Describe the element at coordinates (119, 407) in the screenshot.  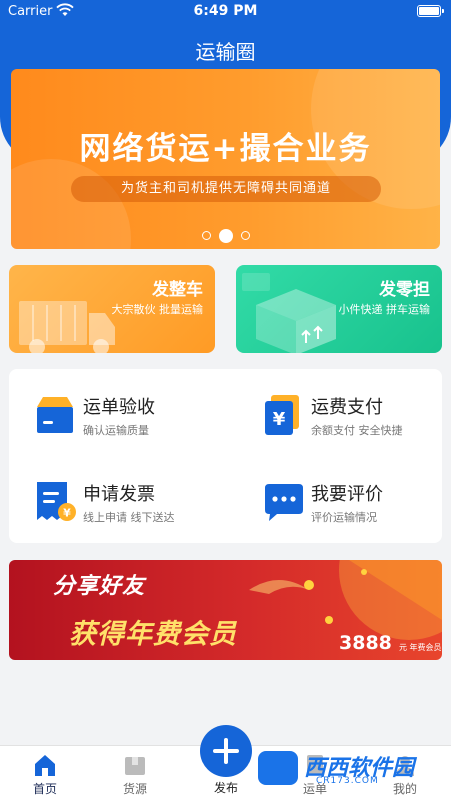
I see `service-title: 运单验收` at that location.